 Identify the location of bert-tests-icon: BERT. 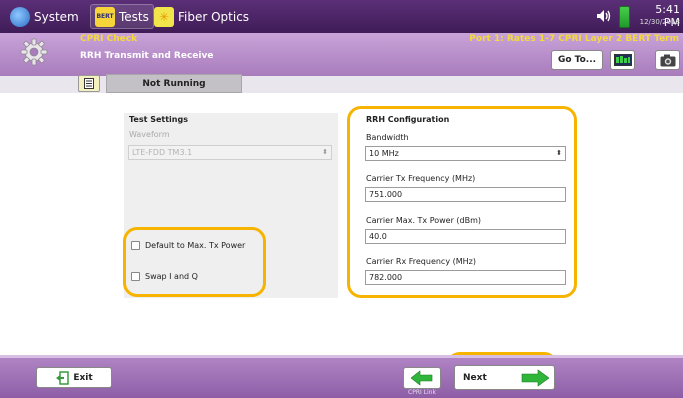
(105, 16).